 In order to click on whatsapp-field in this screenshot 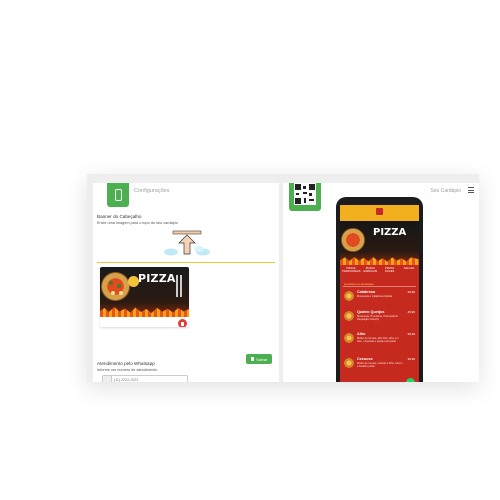, I will do `click(145, 378)`.